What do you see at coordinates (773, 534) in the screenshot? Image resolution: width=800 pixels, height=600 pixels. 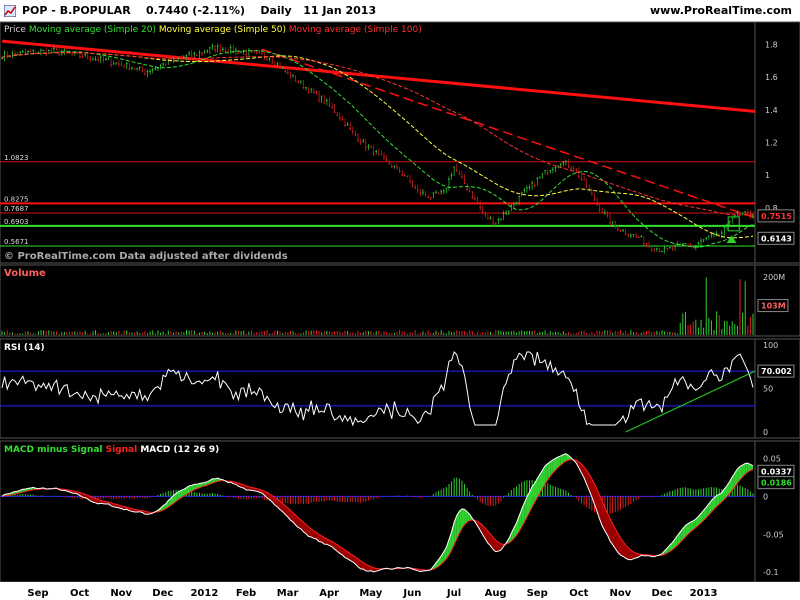 I see `macd-y-tick: -0.05` at bounding box center [773, 534].